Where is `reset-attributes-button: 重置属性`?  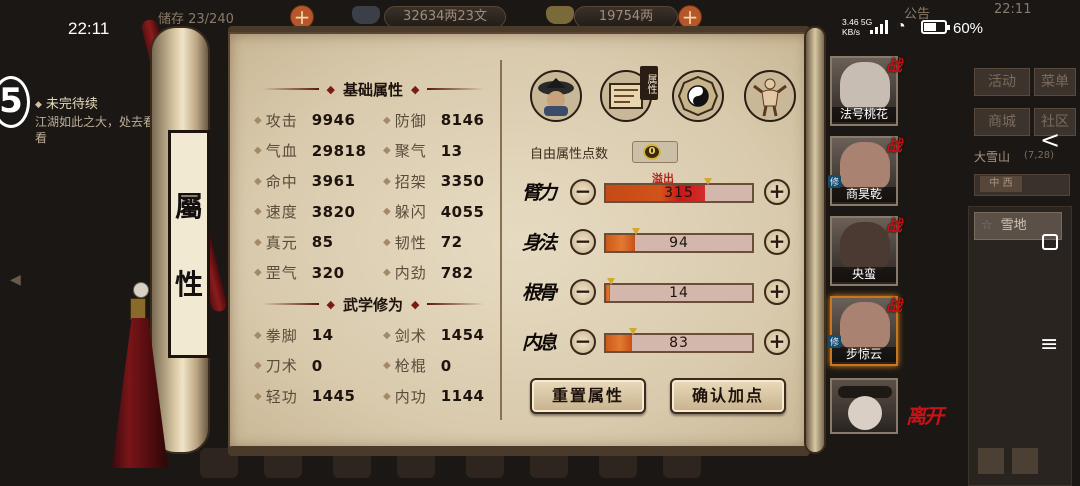
reset-attributes-button: 重置属性 is located at coordinates (588, 396).